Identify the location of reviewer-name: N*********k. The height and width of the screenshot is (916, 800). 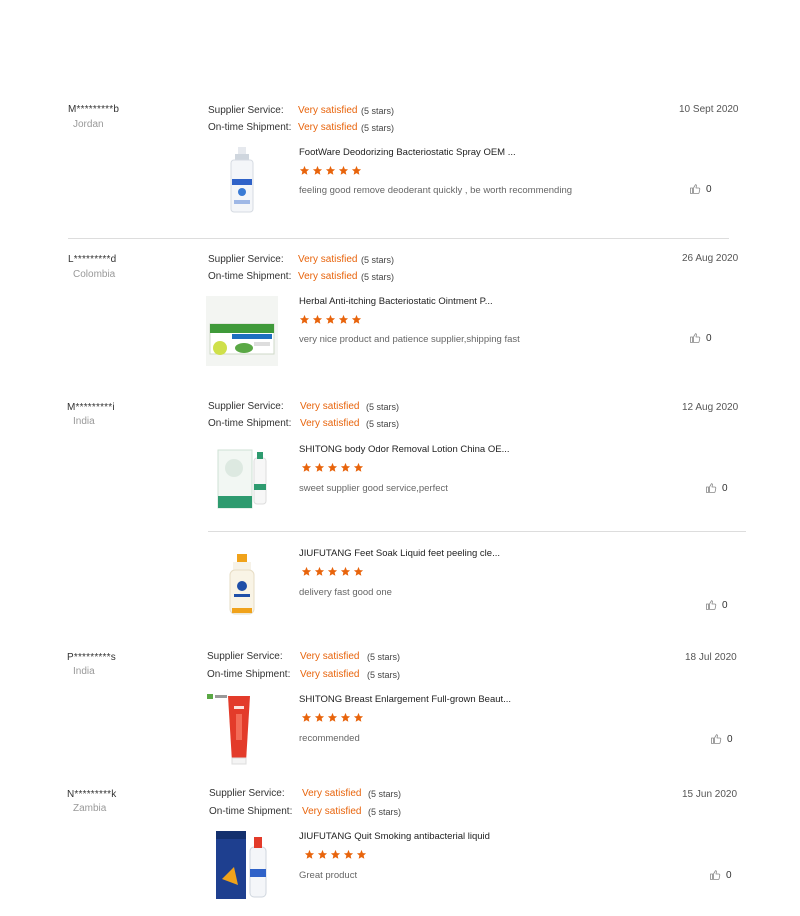
(92, 794).